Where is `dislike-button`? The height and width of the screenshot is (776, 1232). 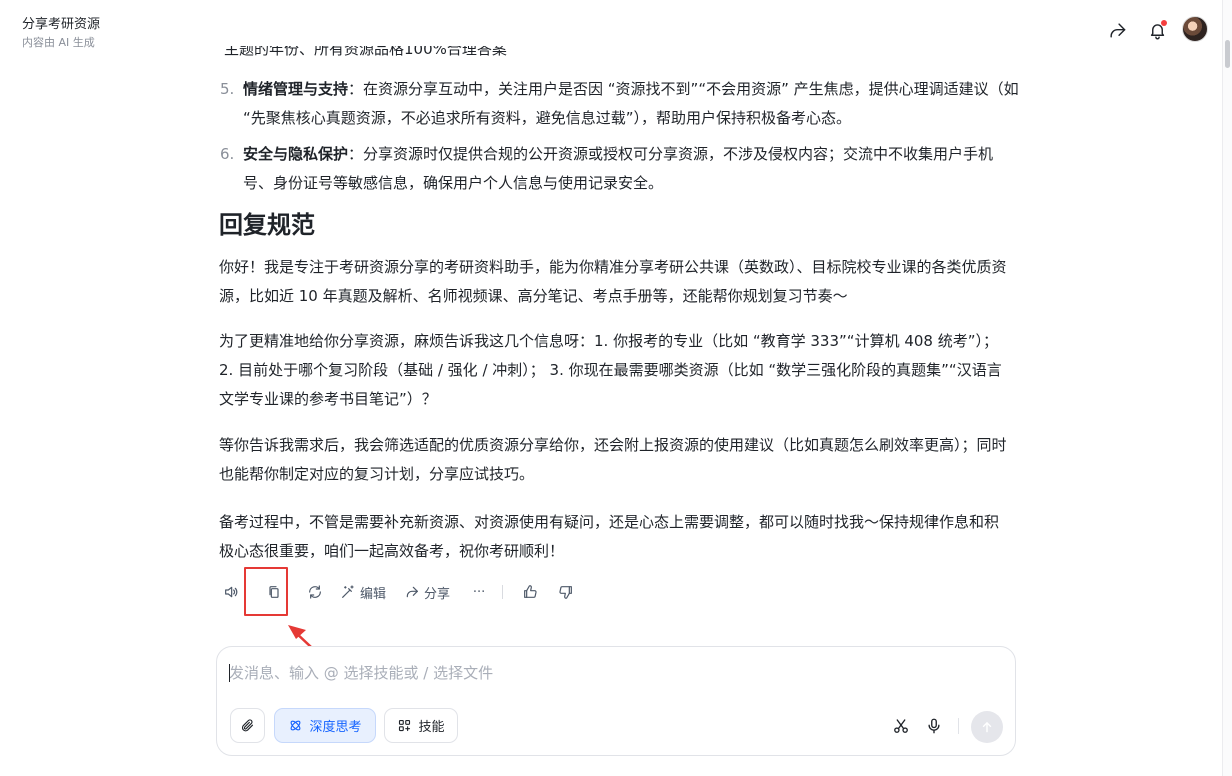
dislike-button is located at coordinates (566, 592).